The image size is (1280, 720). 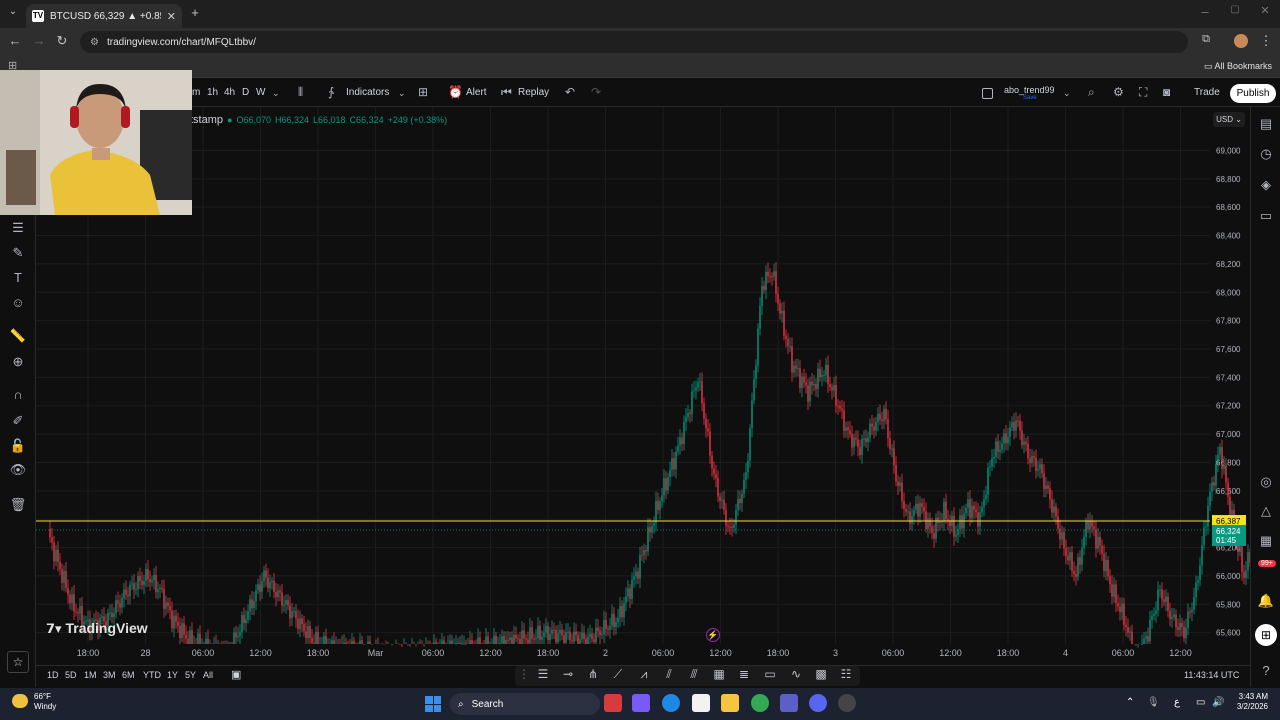 I want to click on language-indicator-icon: ع, so click(x=1177, y=702).